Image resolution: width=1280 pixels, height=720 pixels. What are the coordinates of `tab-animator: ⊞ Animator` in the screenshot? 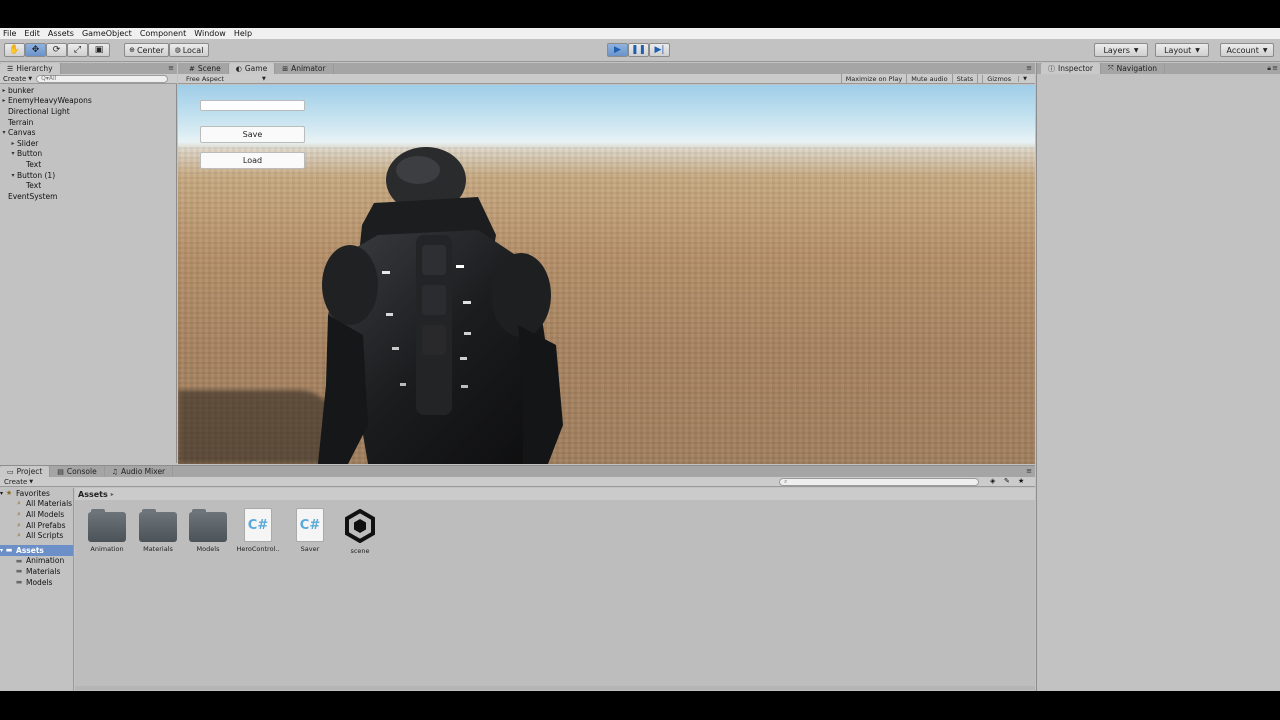 It's located at (304, 68).